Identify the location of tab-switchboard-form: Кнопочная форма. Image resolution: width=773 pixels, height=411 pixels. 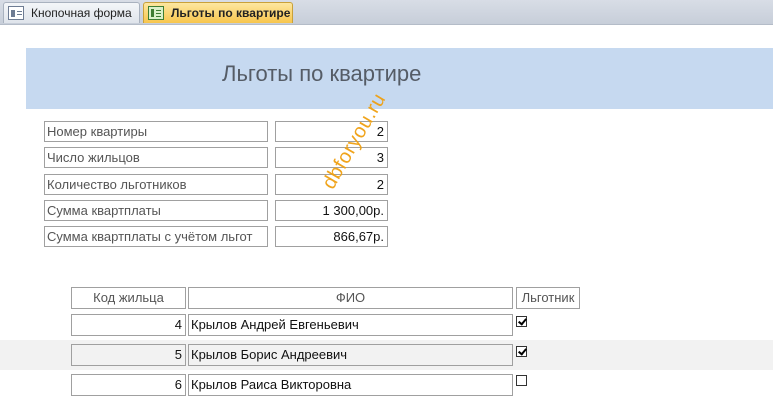
(71, 12).